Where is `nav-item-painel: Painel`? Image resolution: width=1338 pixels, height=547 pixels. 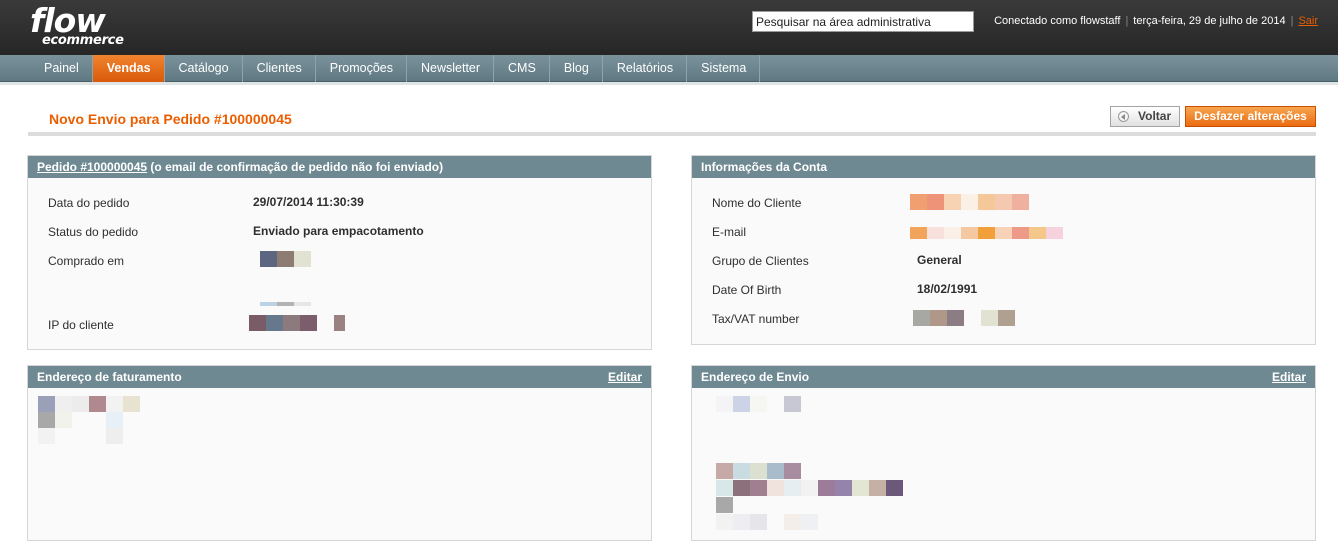
nav-item-painel: Painel is located at coordinates (61, 68).